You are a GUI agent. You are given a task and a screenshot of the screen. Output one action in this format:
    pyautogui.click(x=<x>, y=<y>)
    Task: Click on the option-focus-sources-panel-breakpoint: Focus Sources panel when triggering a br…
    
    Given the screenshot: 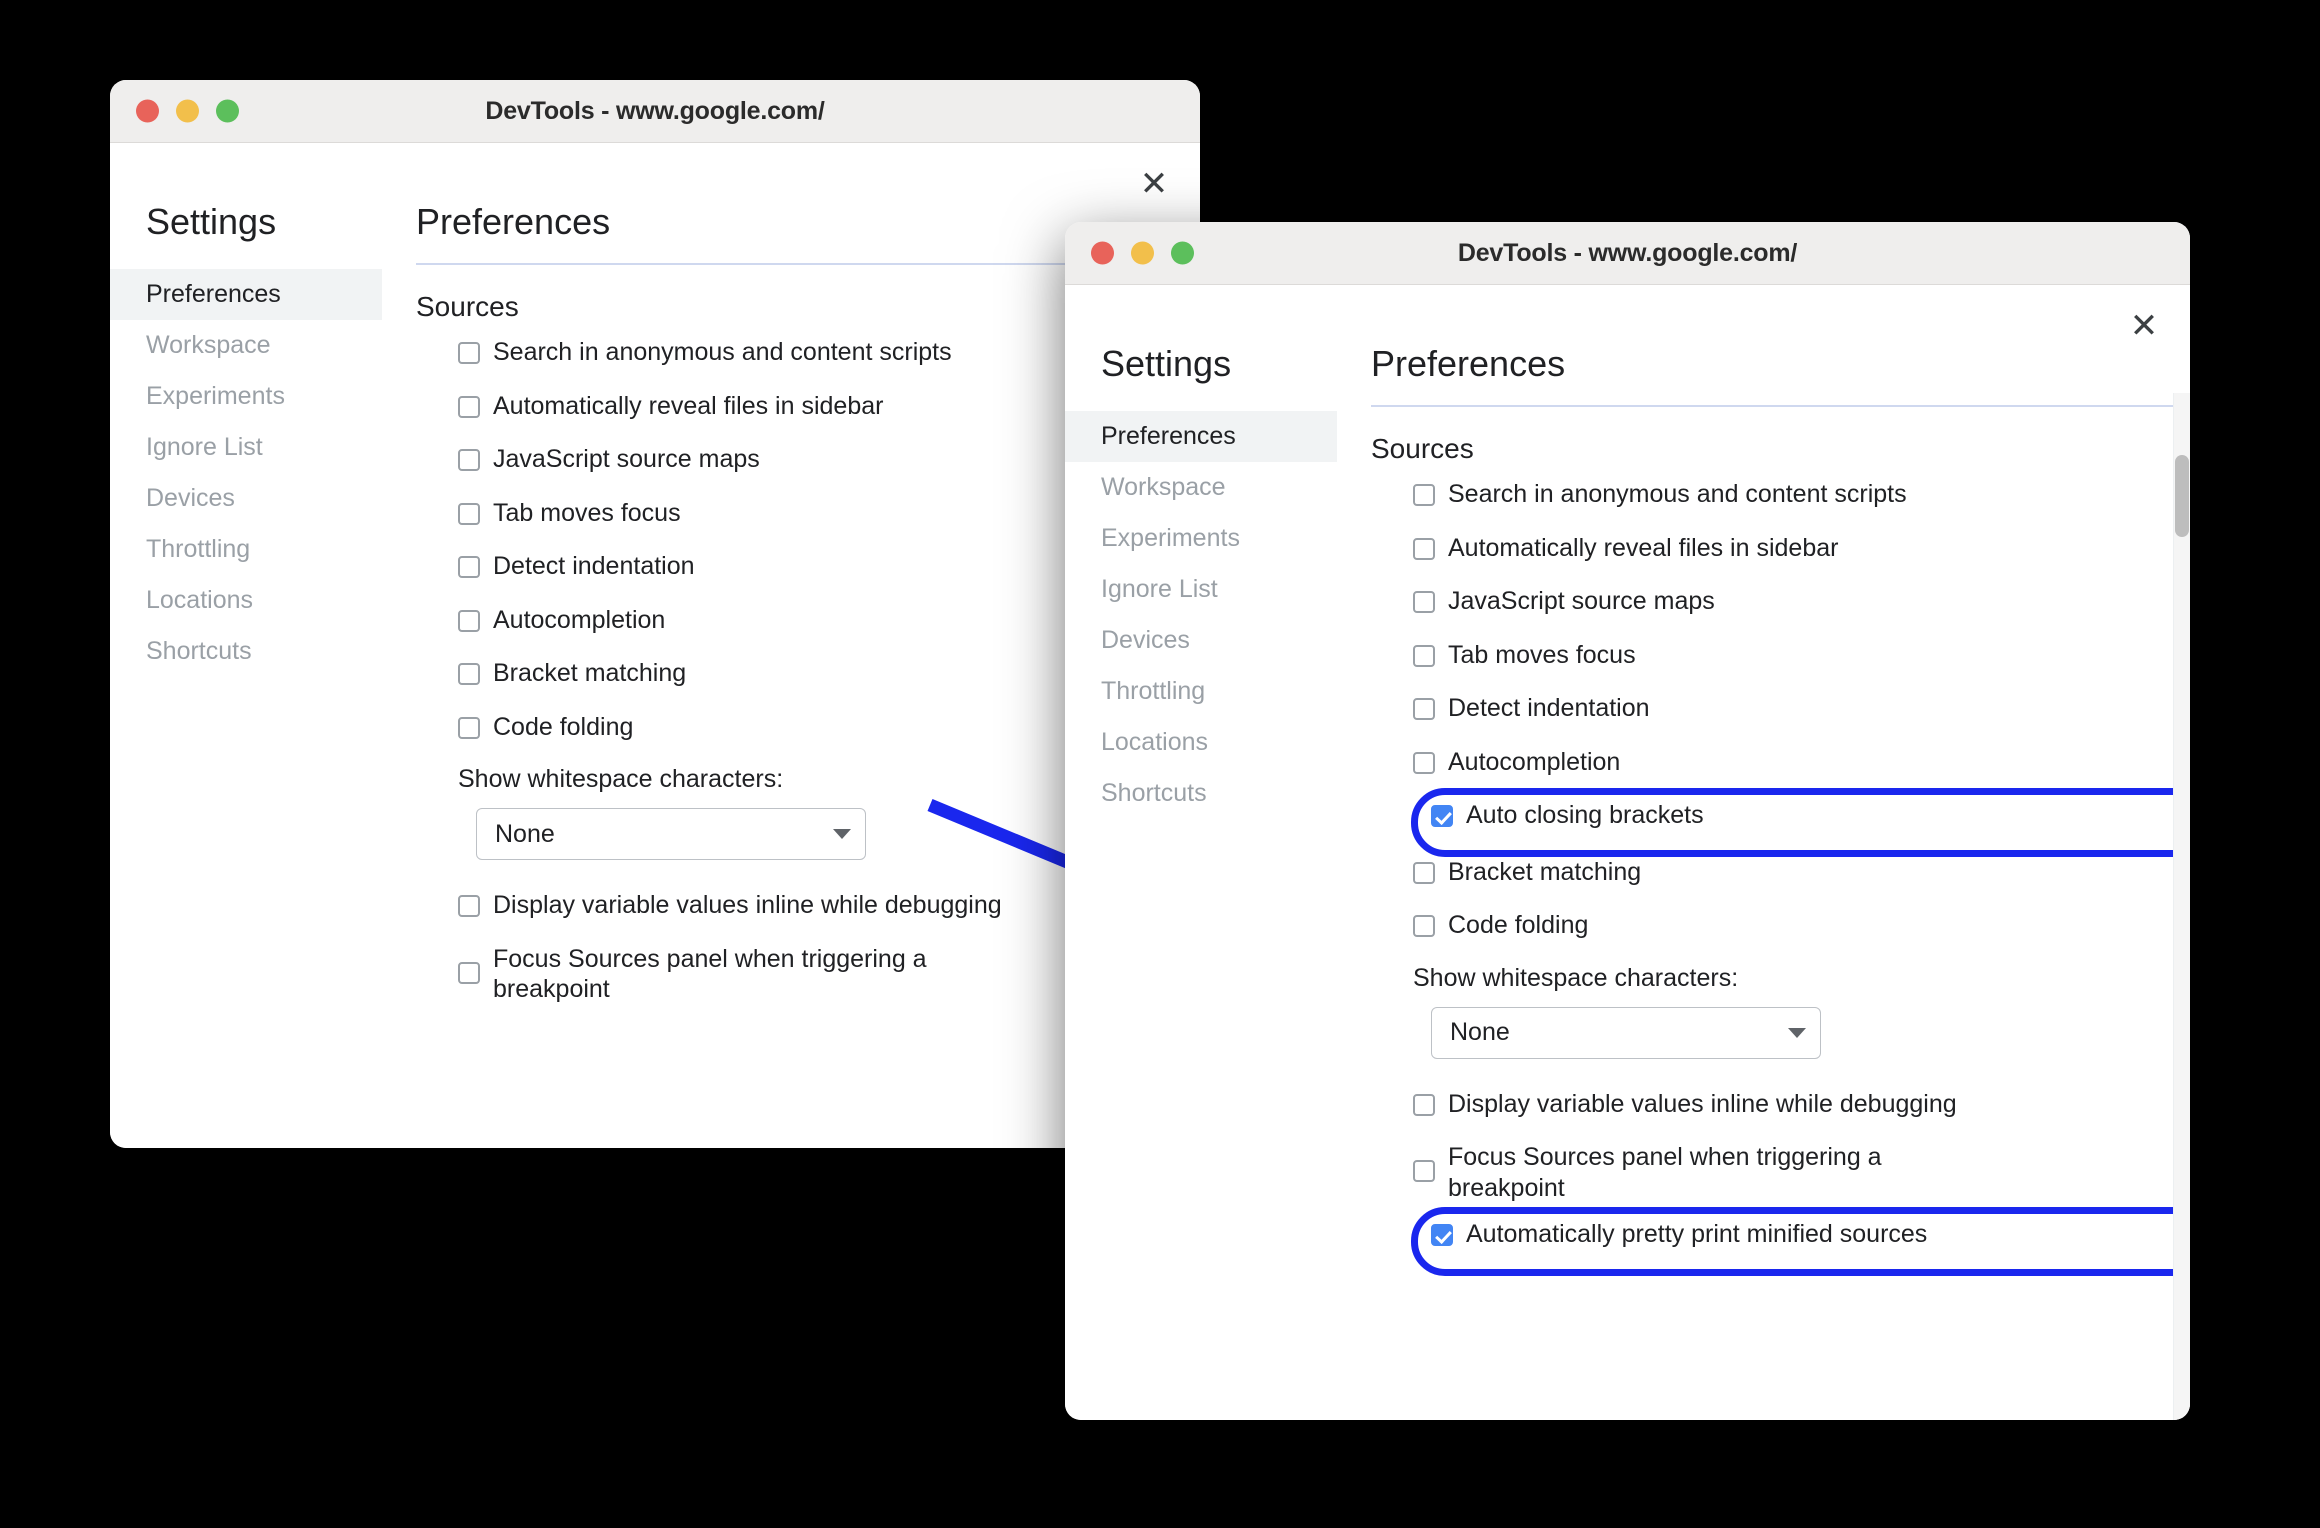 What is the action you would take?
    pyautogui.click(x=1801, y=1172)
    